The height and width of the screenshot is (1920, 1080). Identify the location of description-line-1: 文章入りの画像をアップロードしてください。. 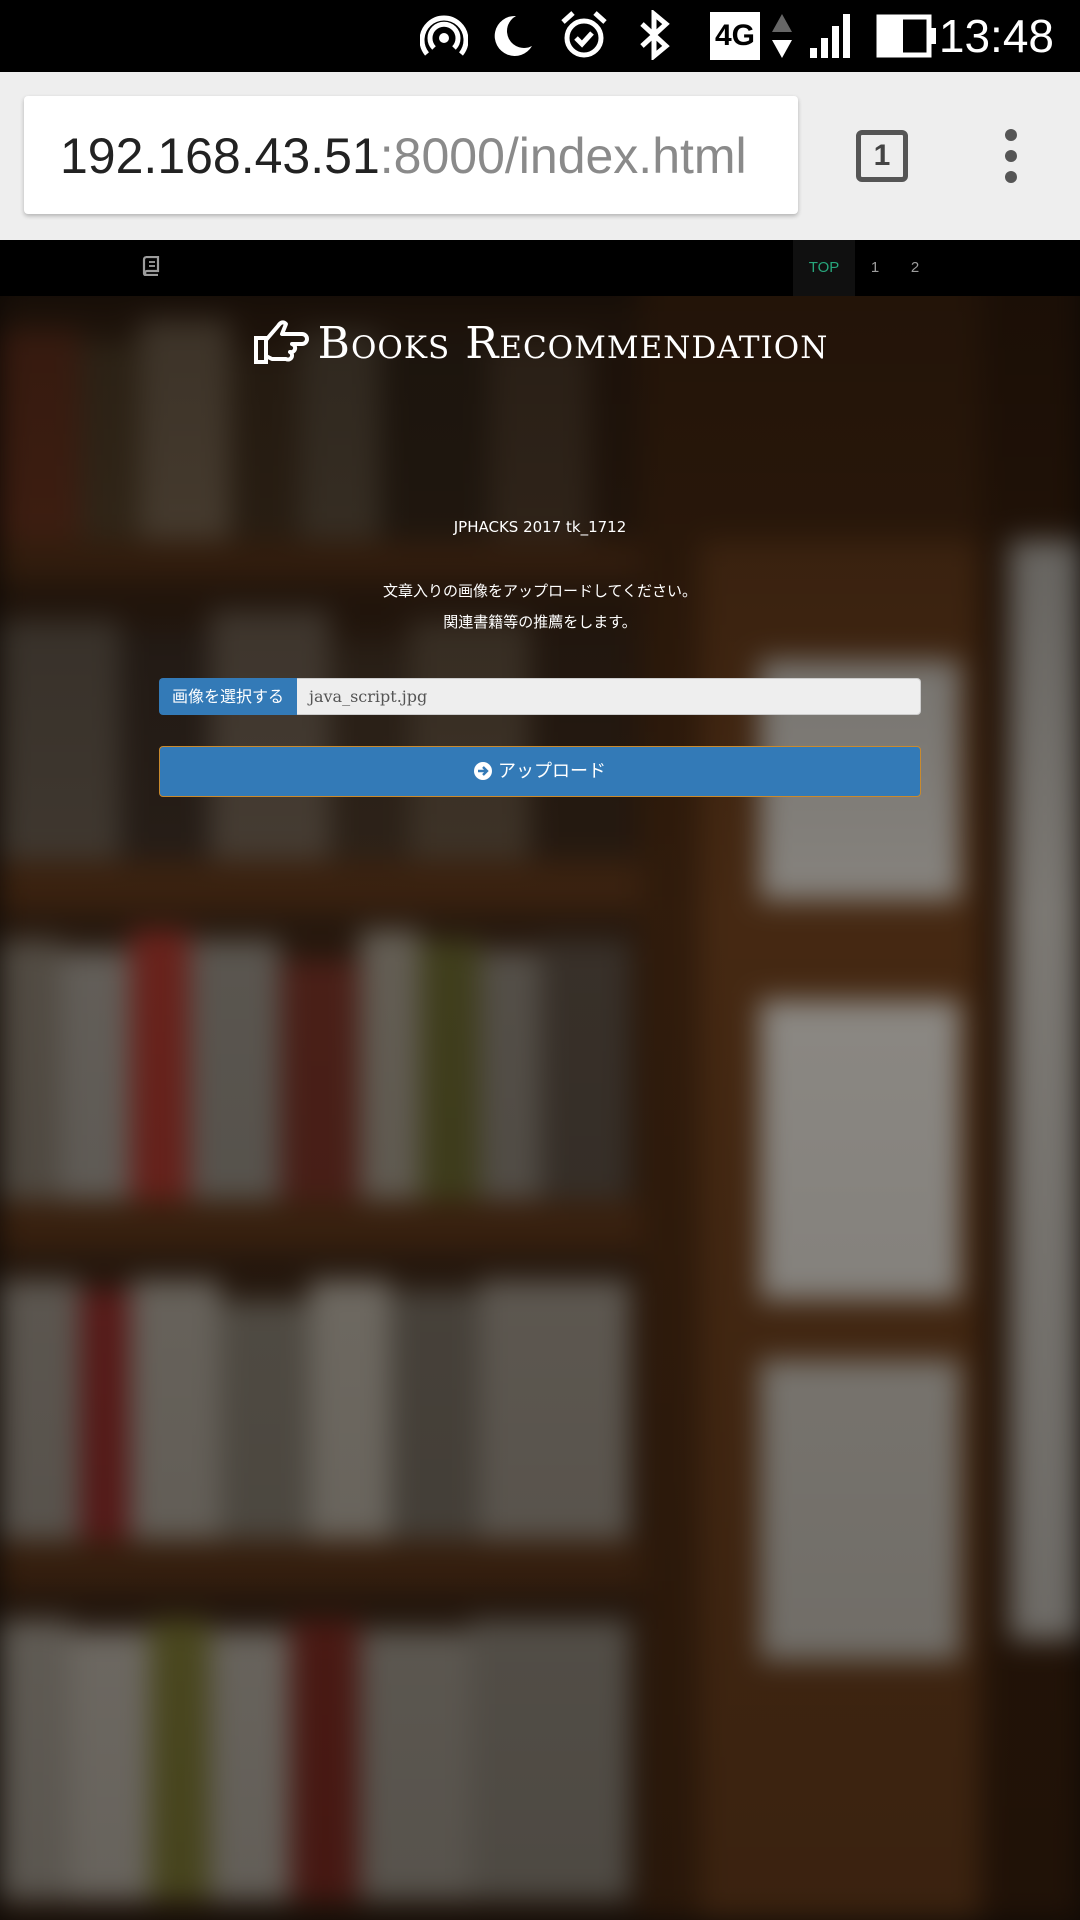
(540, 591).